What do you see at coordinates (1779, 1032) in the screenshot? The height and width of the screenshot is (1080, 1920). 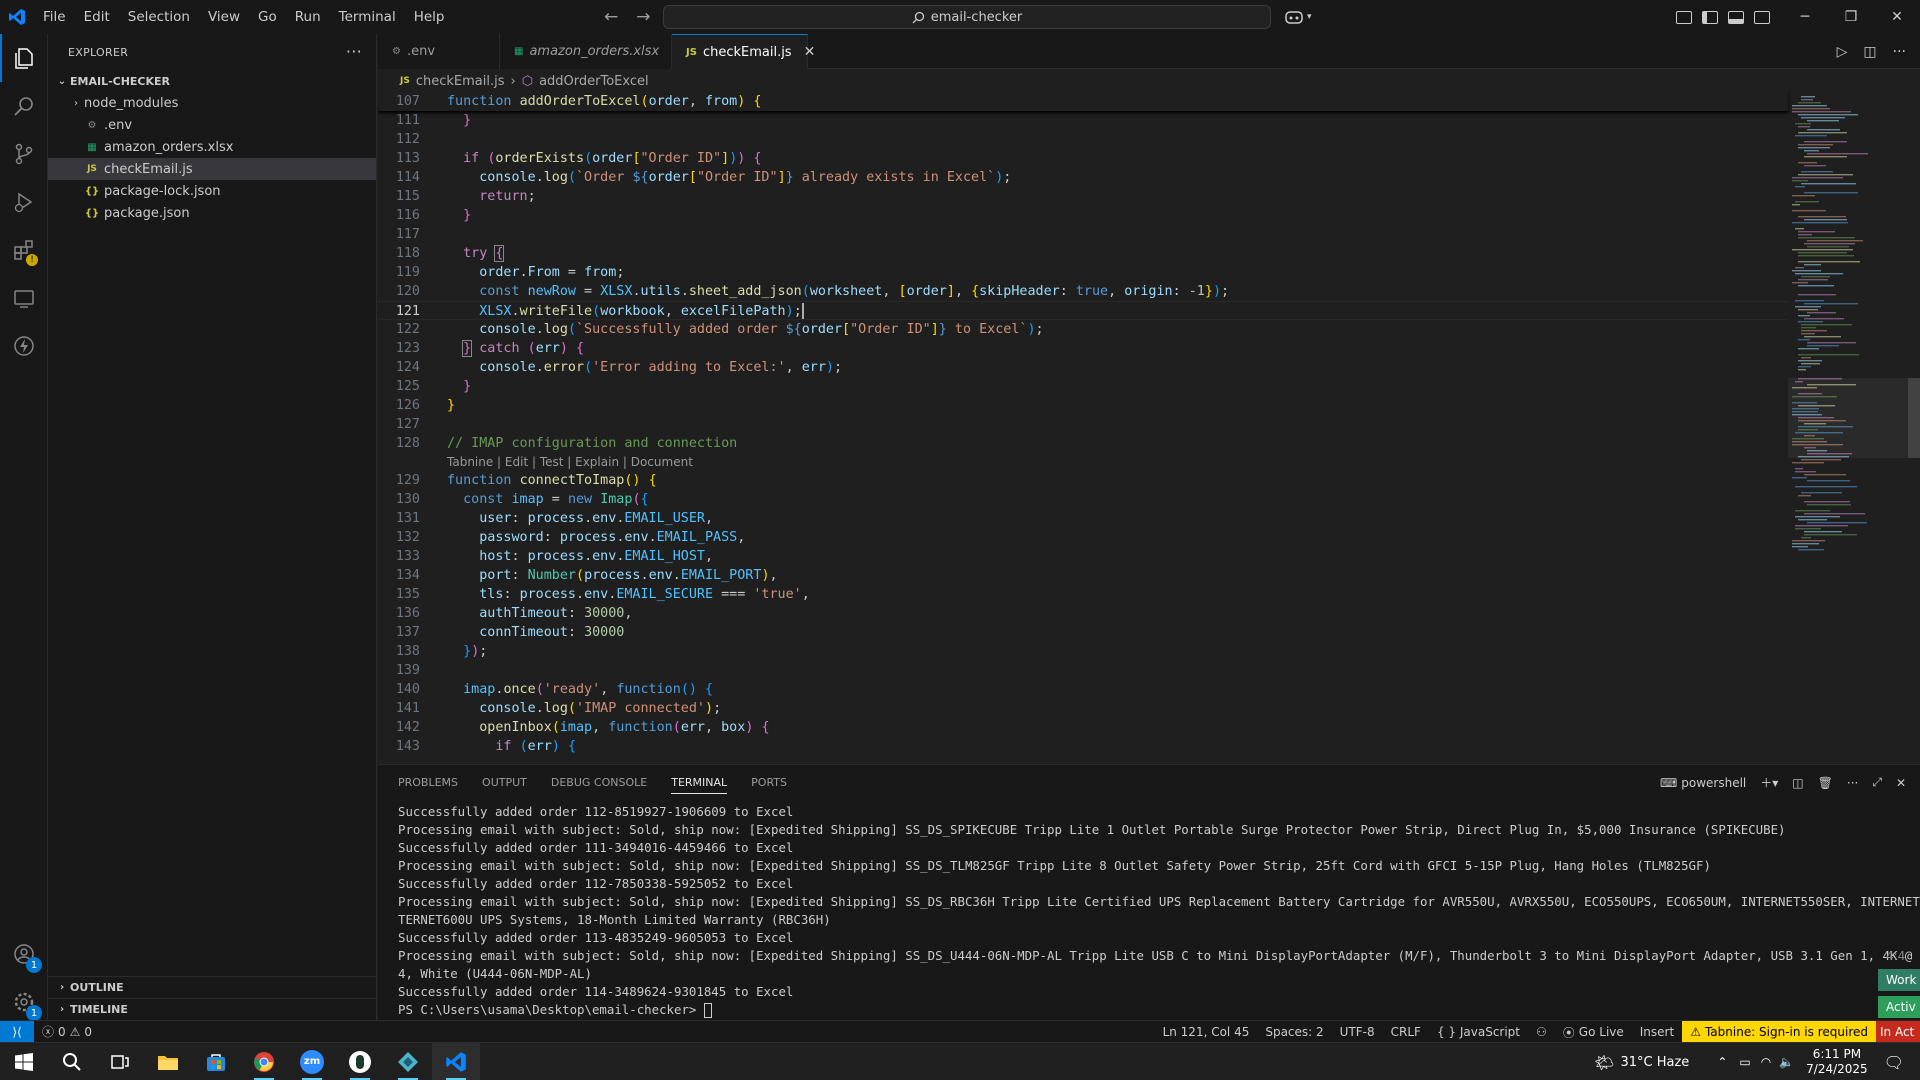 I see `tabnine-status: ⚠ Tabnine: Sign-in is required` at bounding box center [1779, 1032].